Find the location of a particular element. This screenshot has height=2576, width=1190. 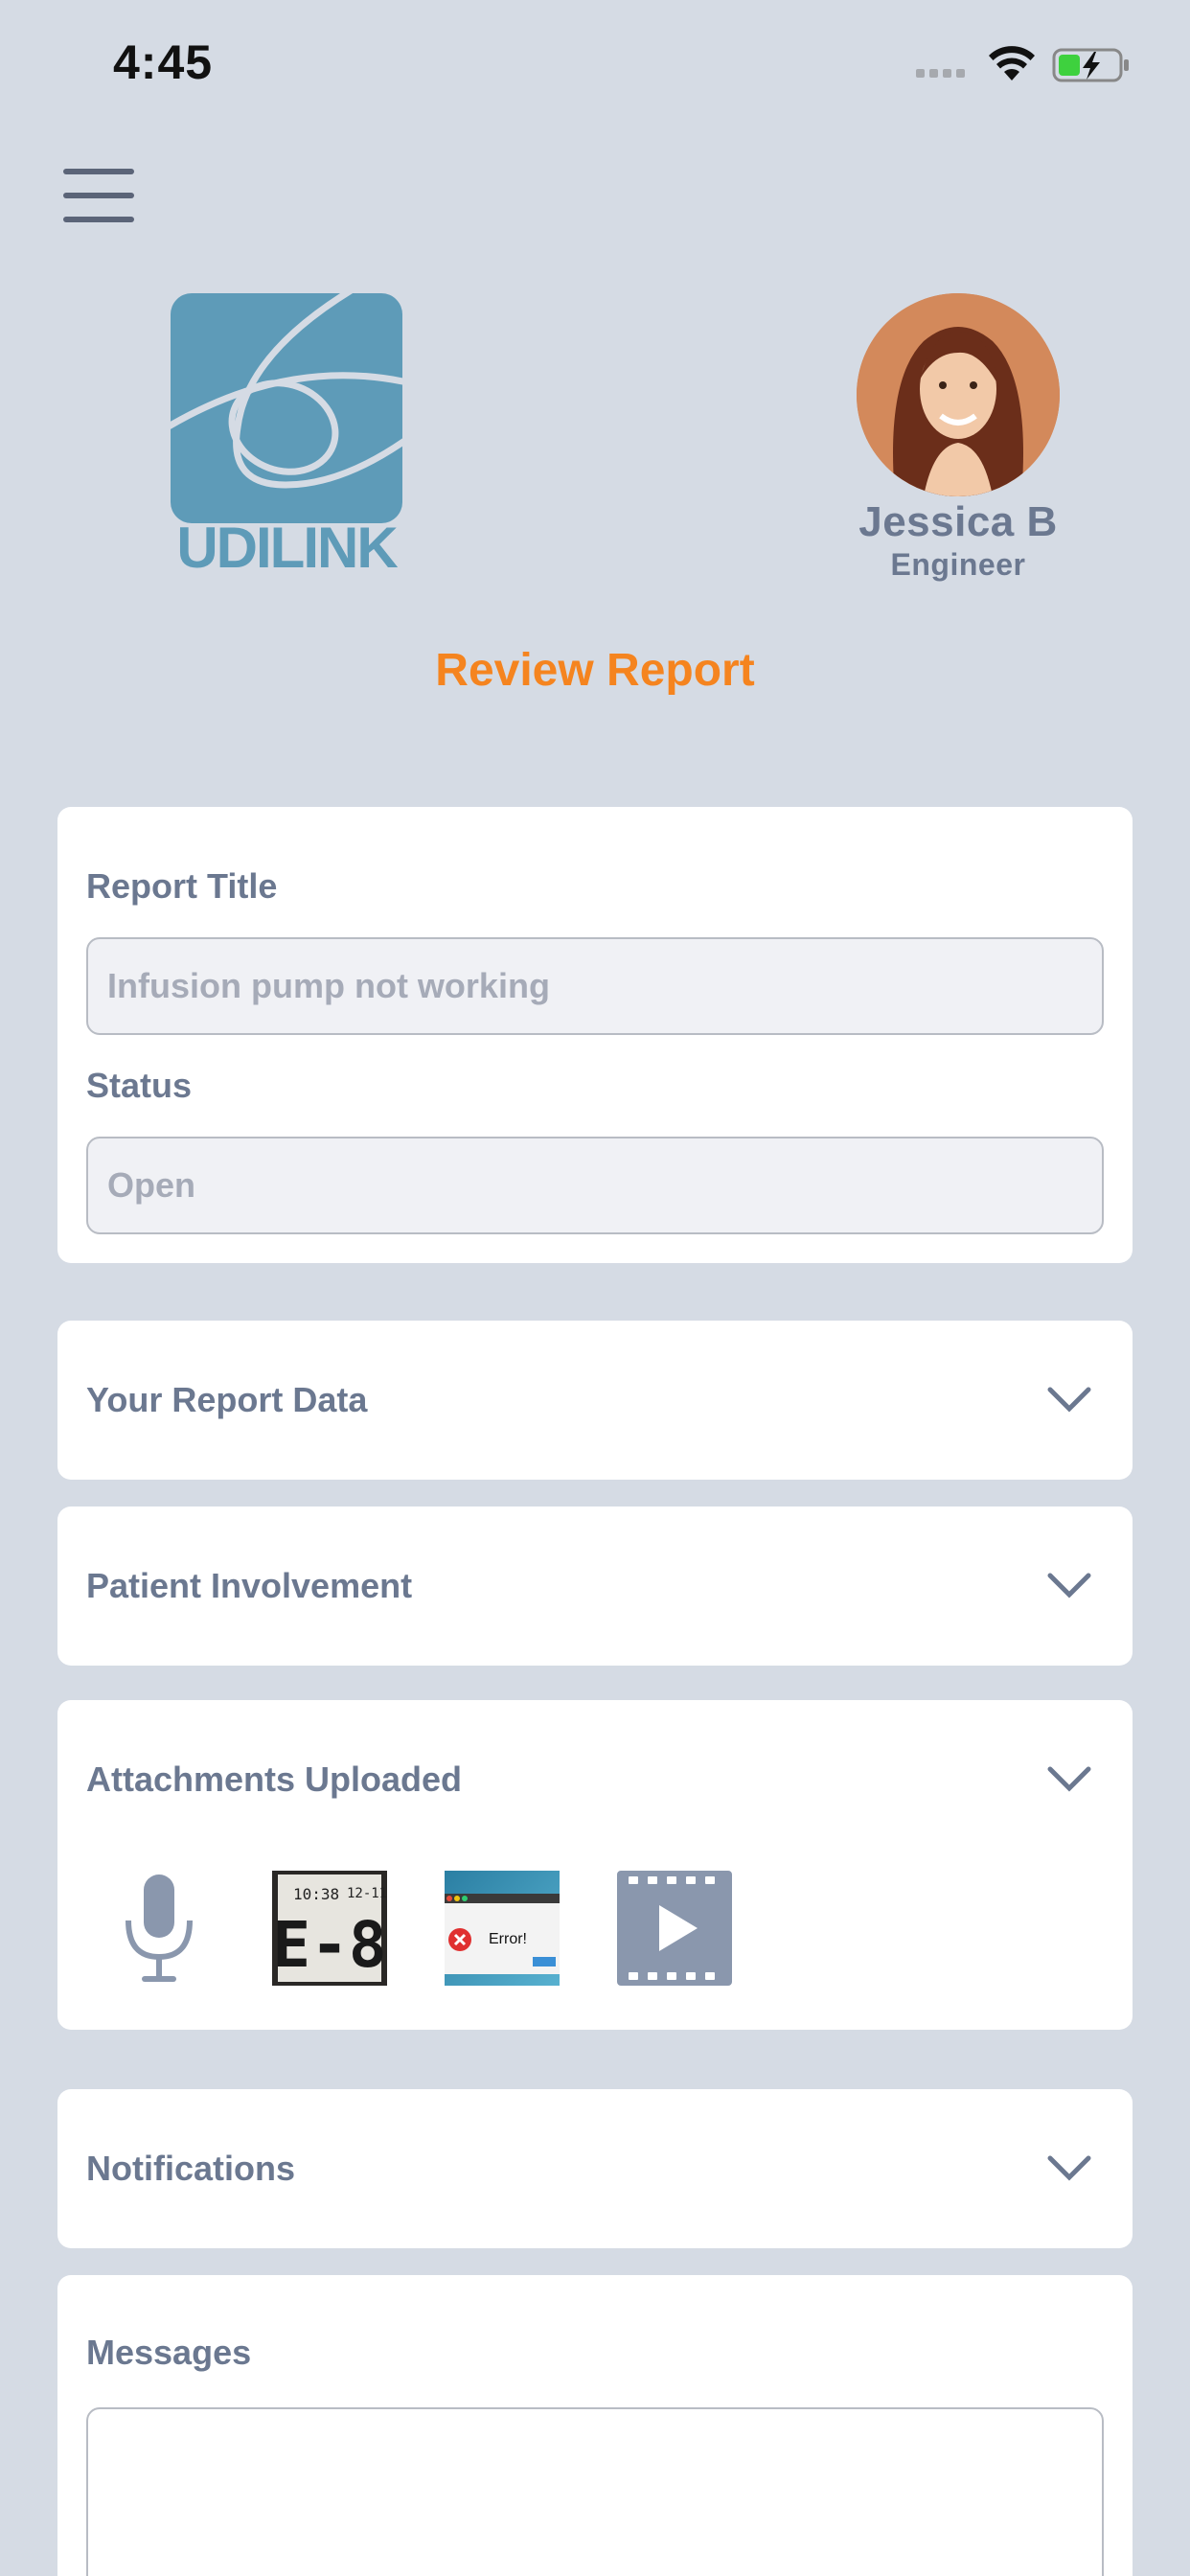

notifications-section: Notifications is located at coordinates (595, 2168).